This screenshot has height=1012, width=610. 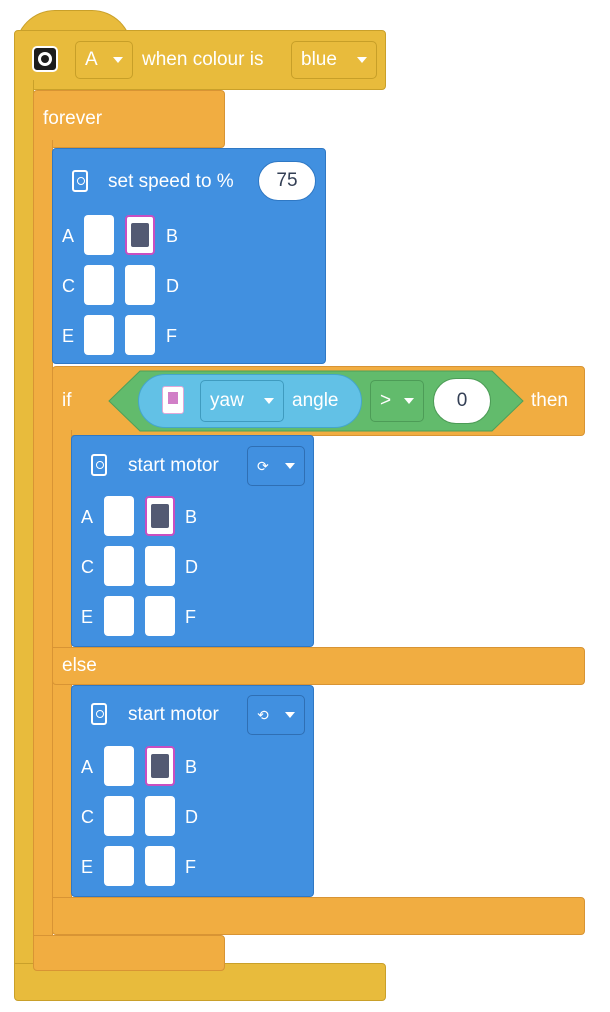 I want to click on if-block-bottom, so click(x=318, y=916).